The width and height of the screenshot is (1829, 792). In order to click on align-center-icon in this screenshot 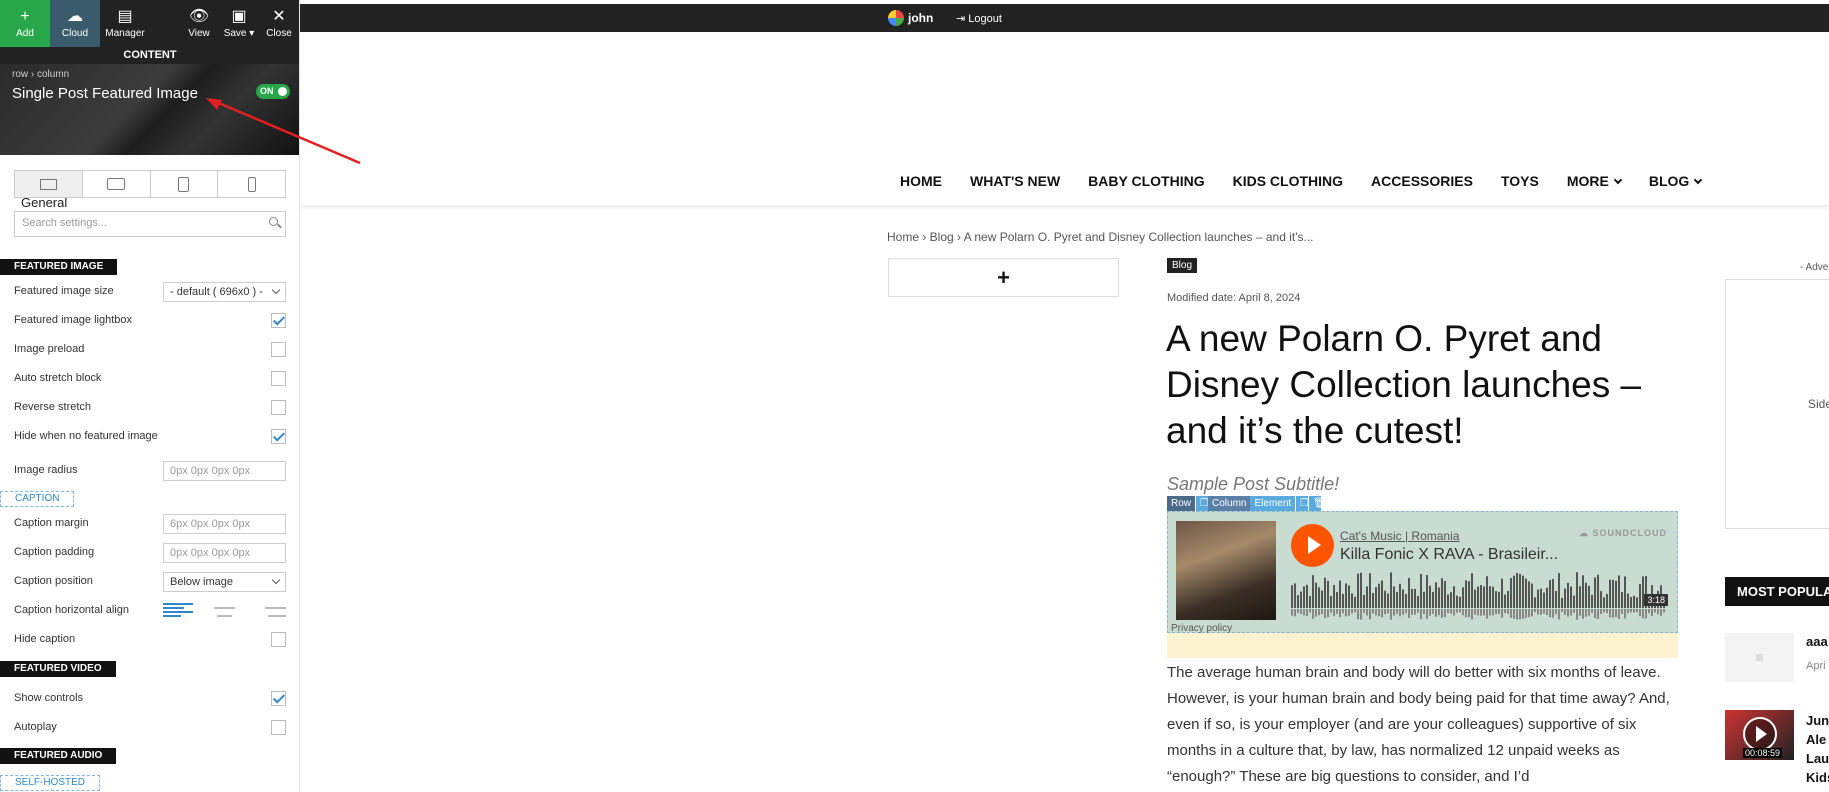, I will do `click(225, 610)`.